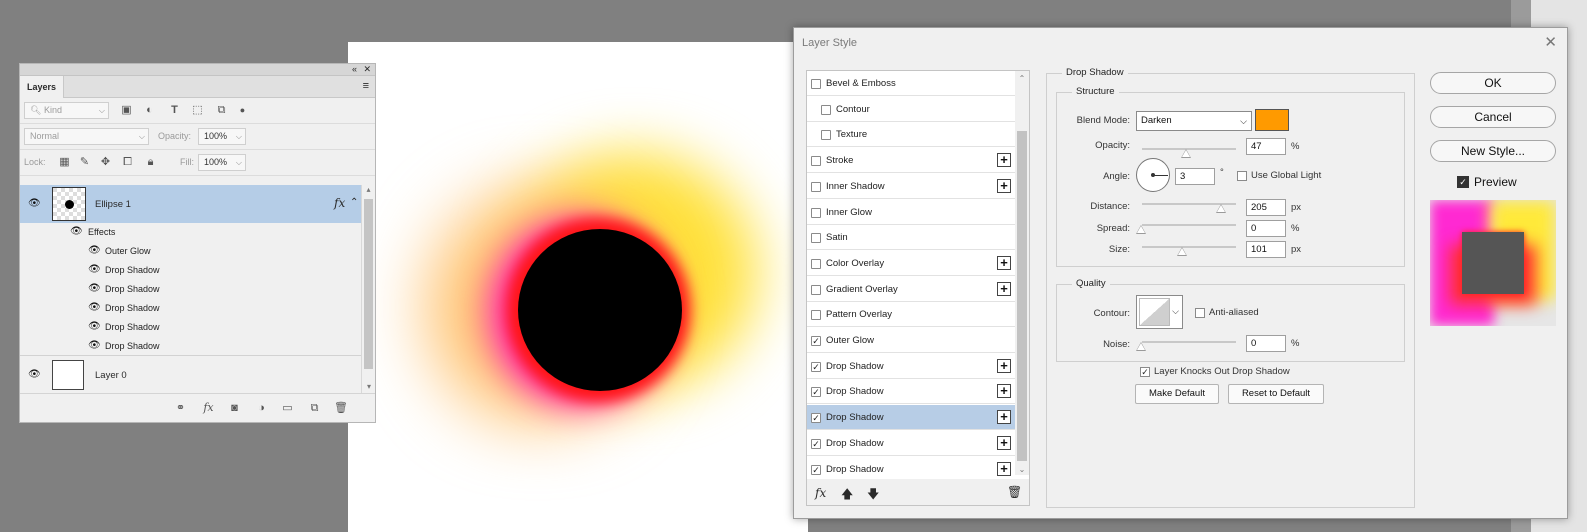  I want to click on size-field: 101, so click(1266, 249).